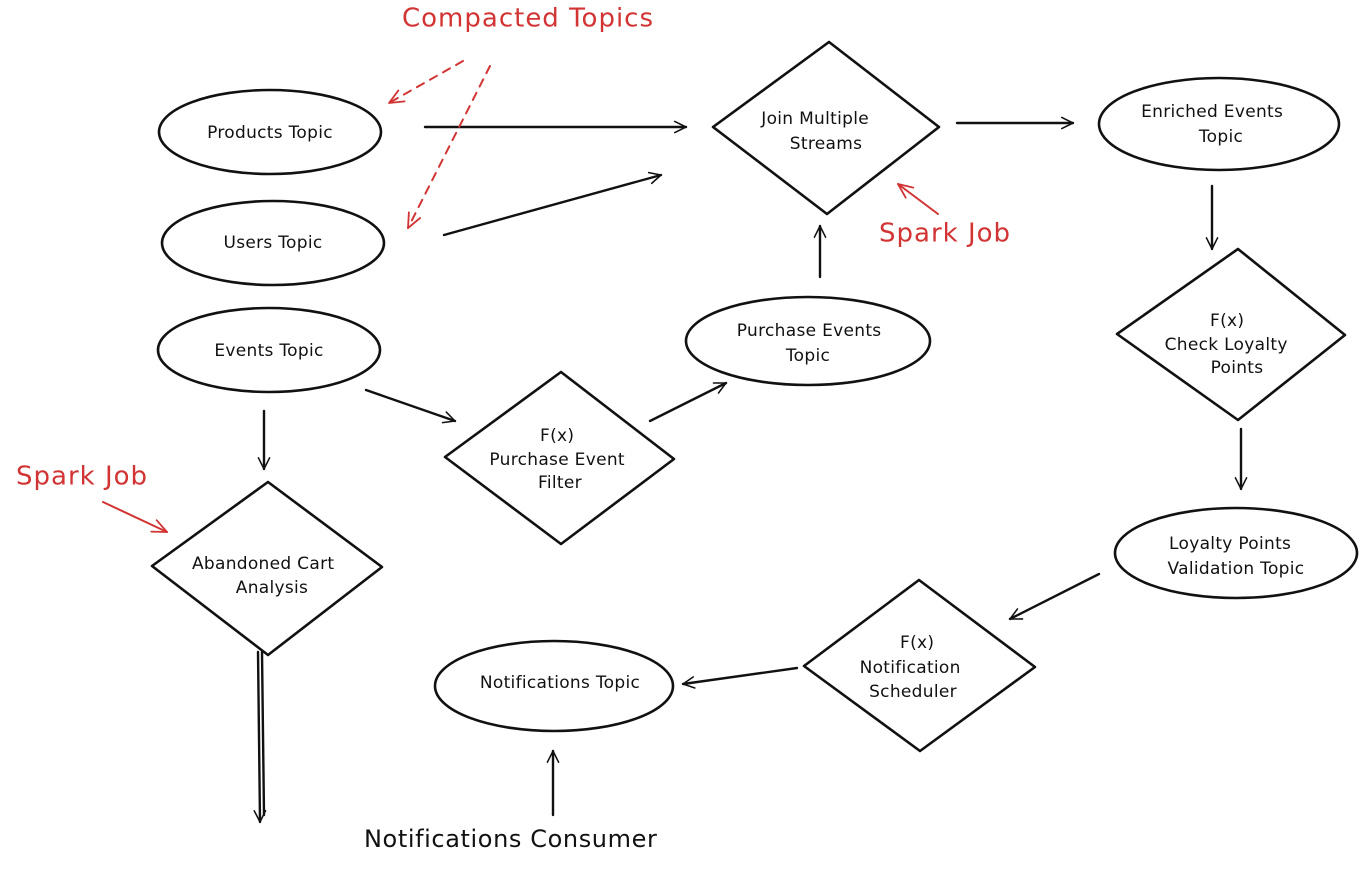 This screenshot has width=1371, height=871. Describe the element at coordinates (1230, 544) in the screenshot. I see `node-label-line: Loyalty Points` at that location.